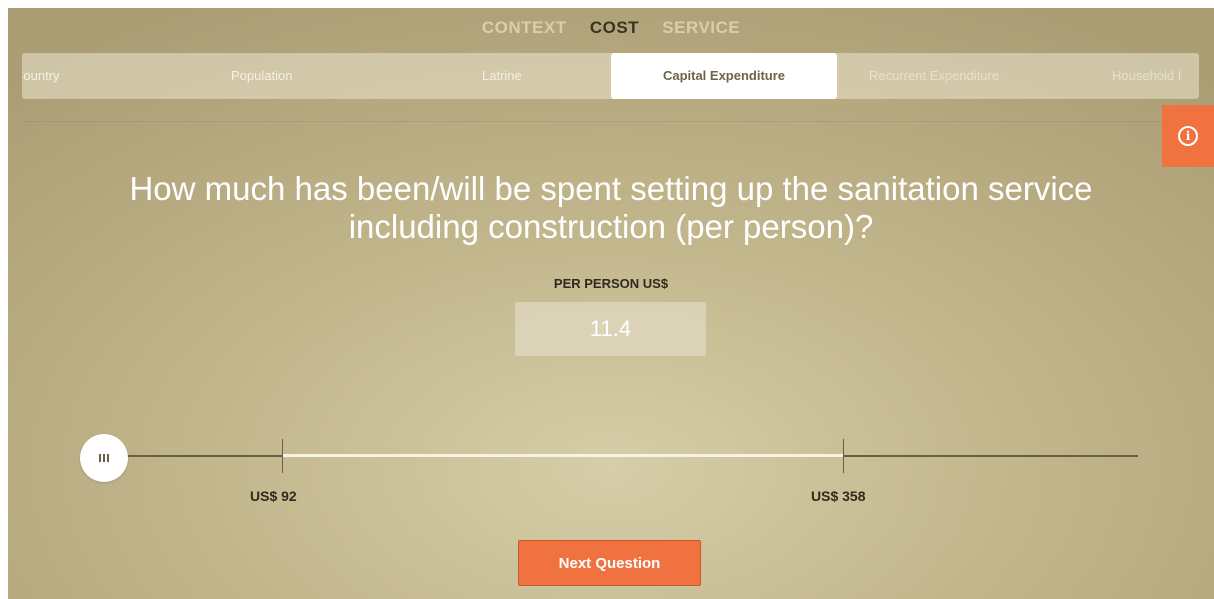  I want to click on info-button: i, so click(1188, 136).